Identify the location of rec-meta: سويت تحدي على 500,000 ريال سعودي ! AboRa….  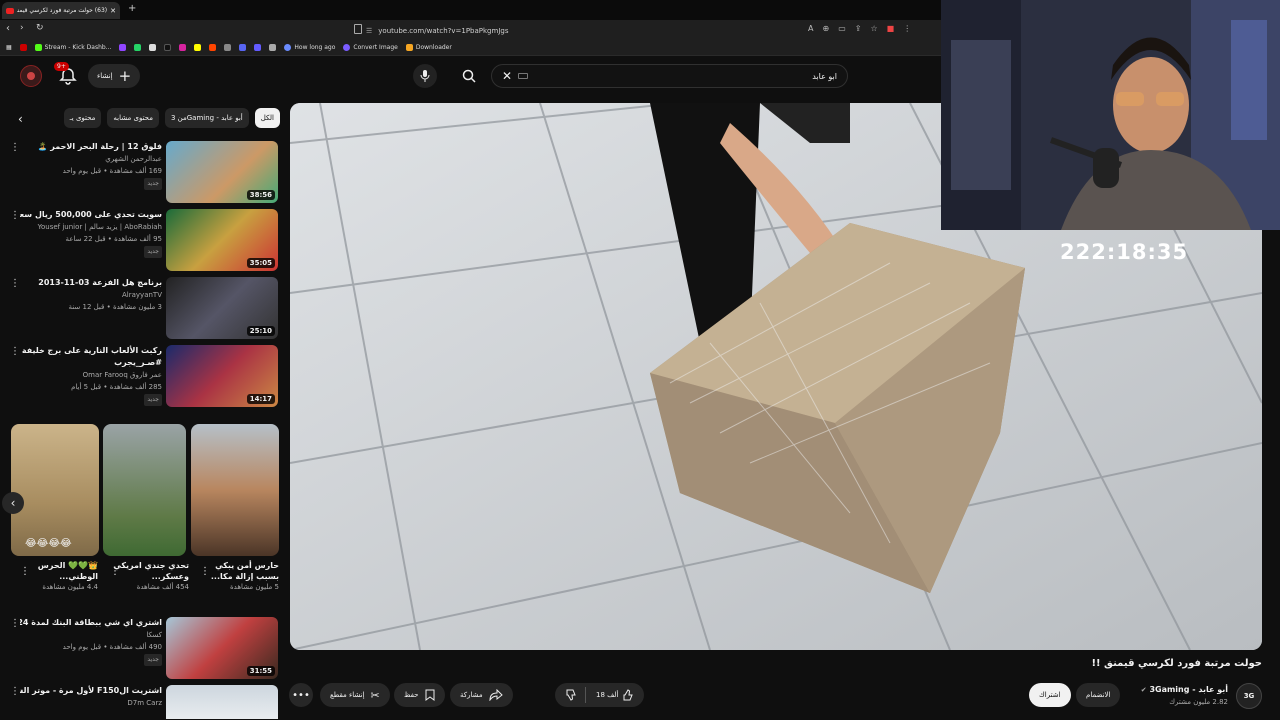
(91, 233).